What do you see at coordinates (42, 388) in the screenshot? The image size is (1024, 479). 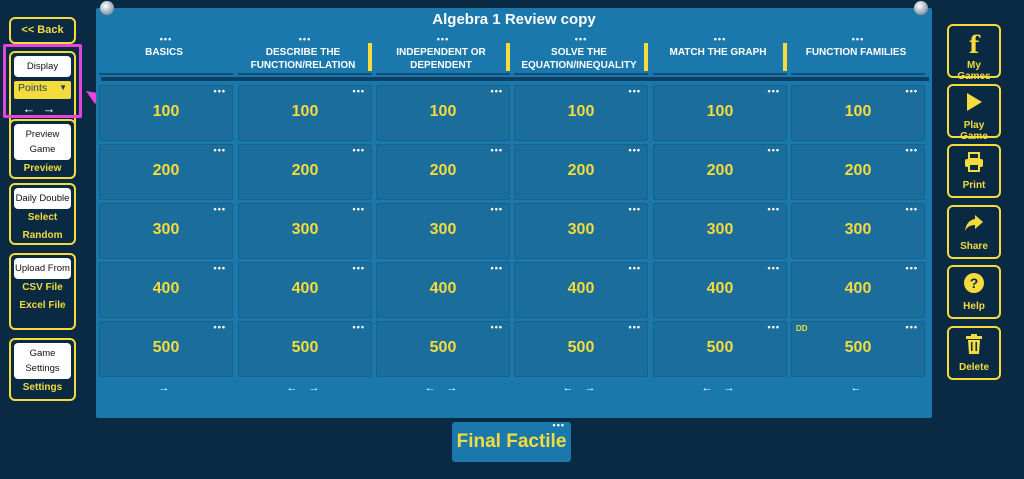 I see `settings-link: Settings` at bounding box center [42, 388].